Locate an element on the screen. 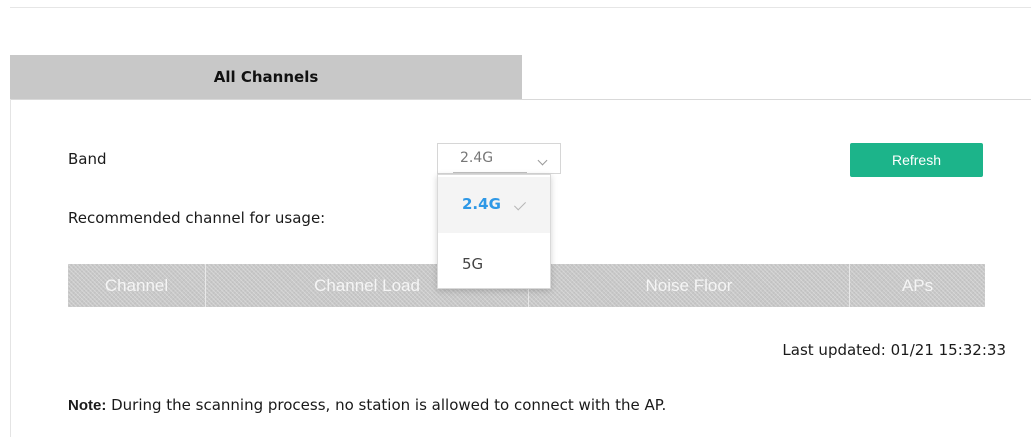  recommended-channel-label: Recommended channel for usage: is located at coordinates (197, 218).